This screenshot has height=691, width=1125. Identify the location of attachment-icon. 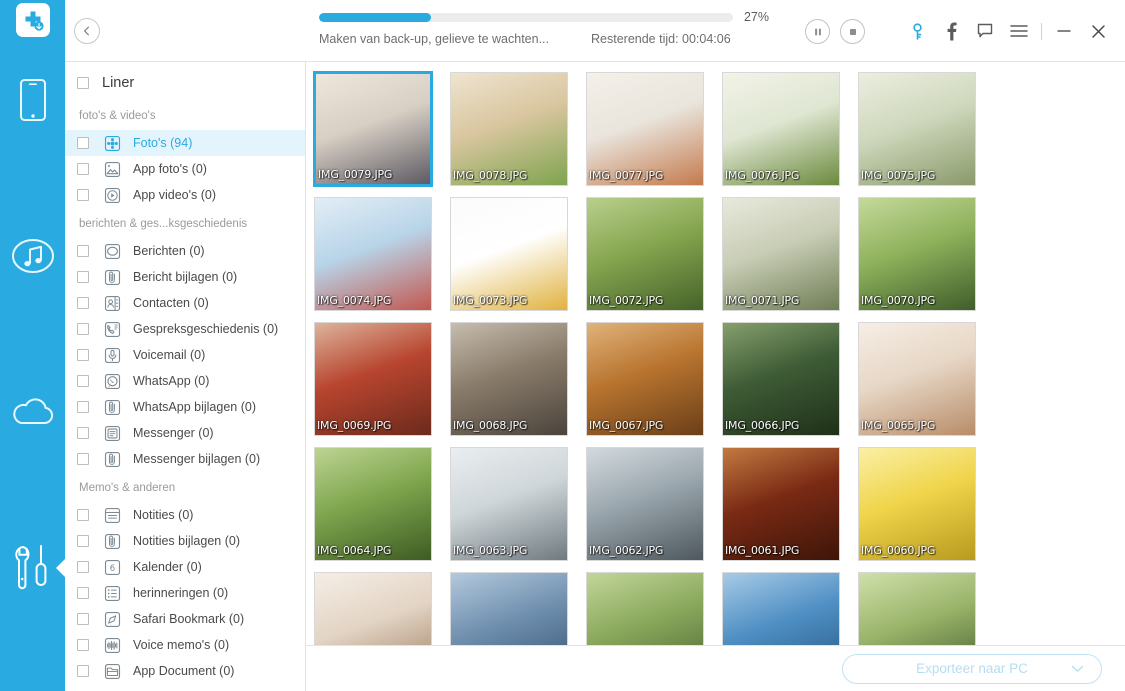
(112, 459).